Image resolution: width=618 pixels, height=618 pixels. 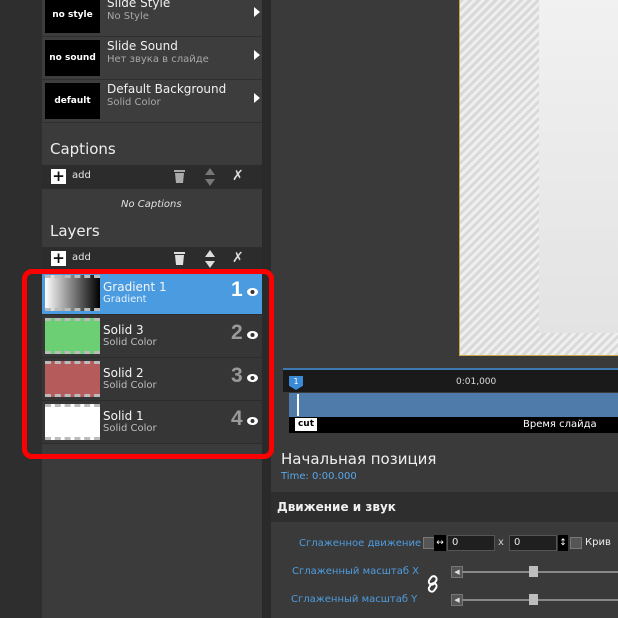 What do you see at coordinates (336, 507) in the screenshot?
I see `motion-section-title: Движение и звук` at bounding box center [336, 507].